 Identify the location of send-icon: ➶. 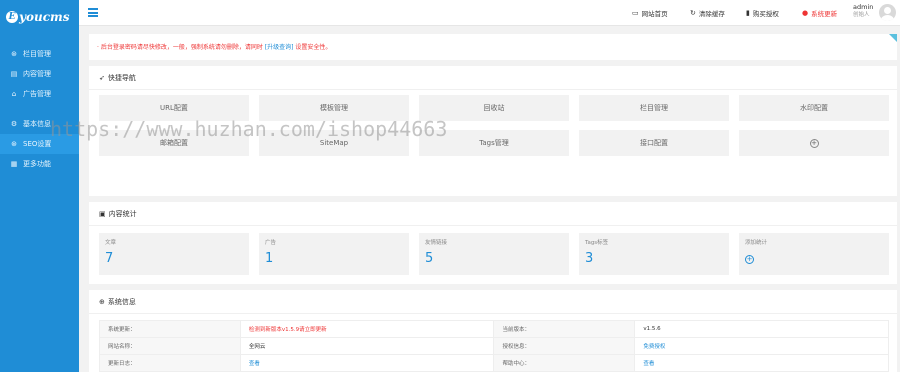
(102, 77).